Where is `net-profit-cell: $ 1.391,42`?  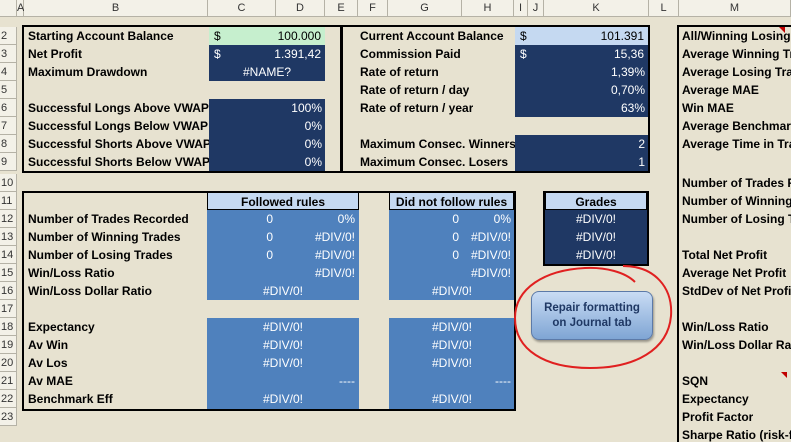 net-profit-cell: $ 1.391,42 is located at coordinates (267, 54).